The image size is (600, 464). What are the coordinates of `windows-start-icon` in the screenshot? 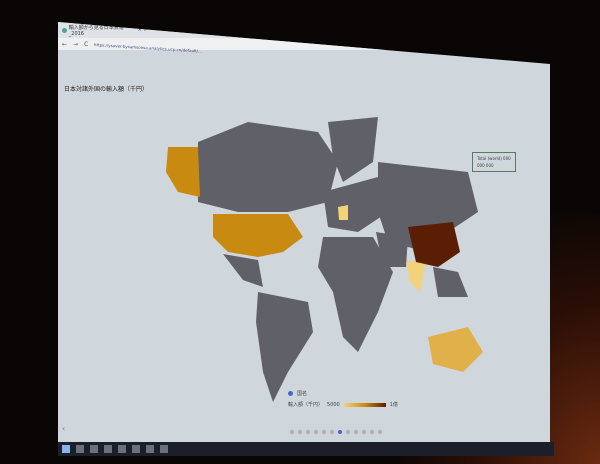 It's located at (66, 449).